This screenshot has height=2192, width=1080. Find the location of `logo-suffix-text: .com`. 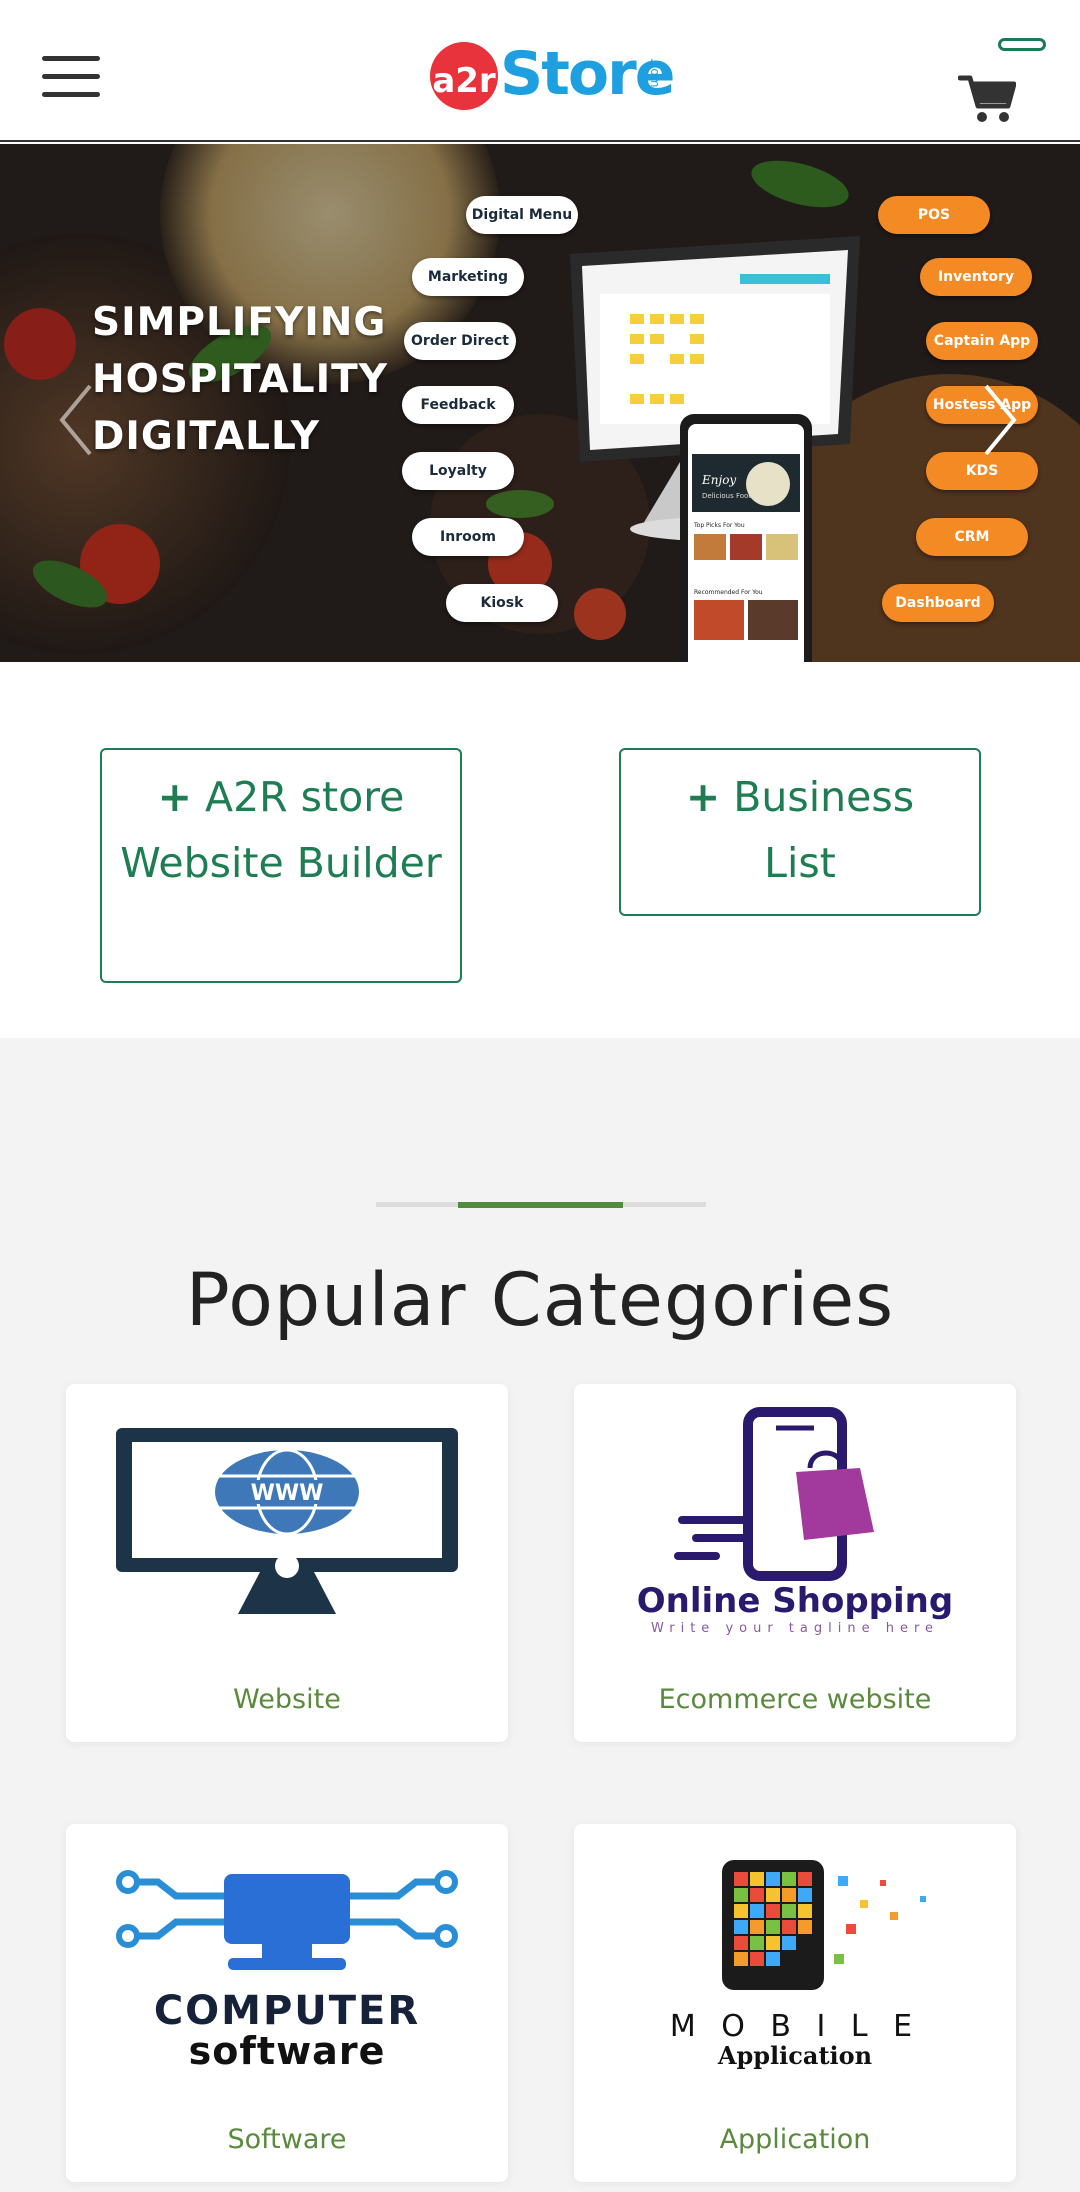

logo-suffix-text: .com is located at coordinates (655, 73).